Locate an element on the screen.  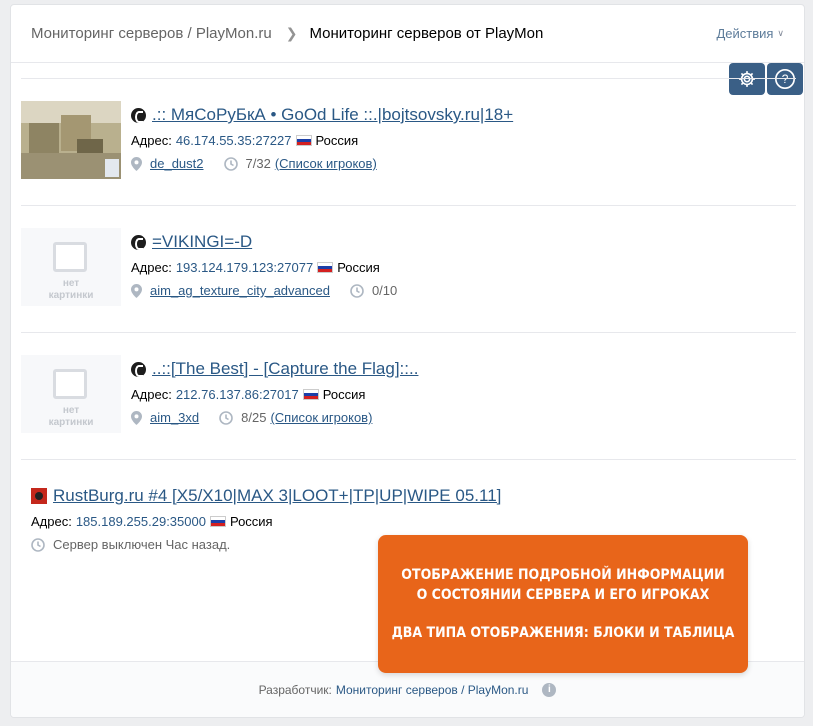
rust-game-icon is located at coordinates (39, 496).